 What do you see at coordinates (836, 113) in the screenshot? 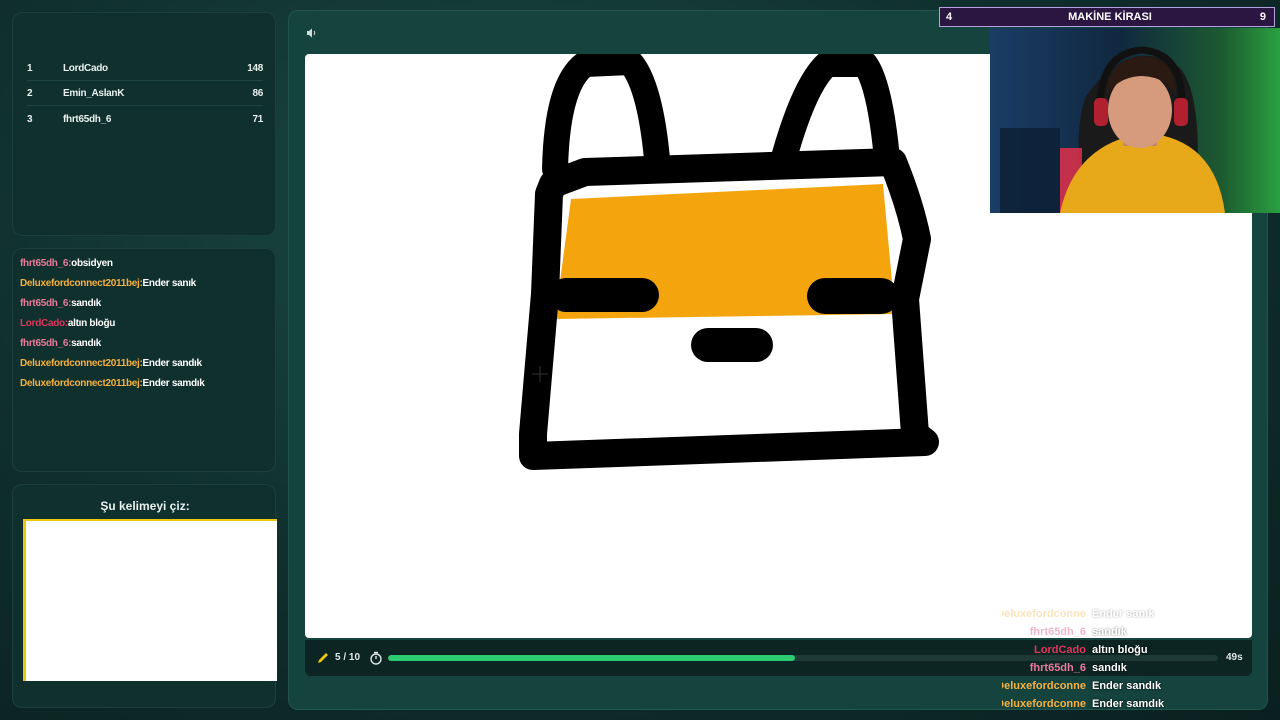
I see `right-ear` at bounding box center [836, 113].